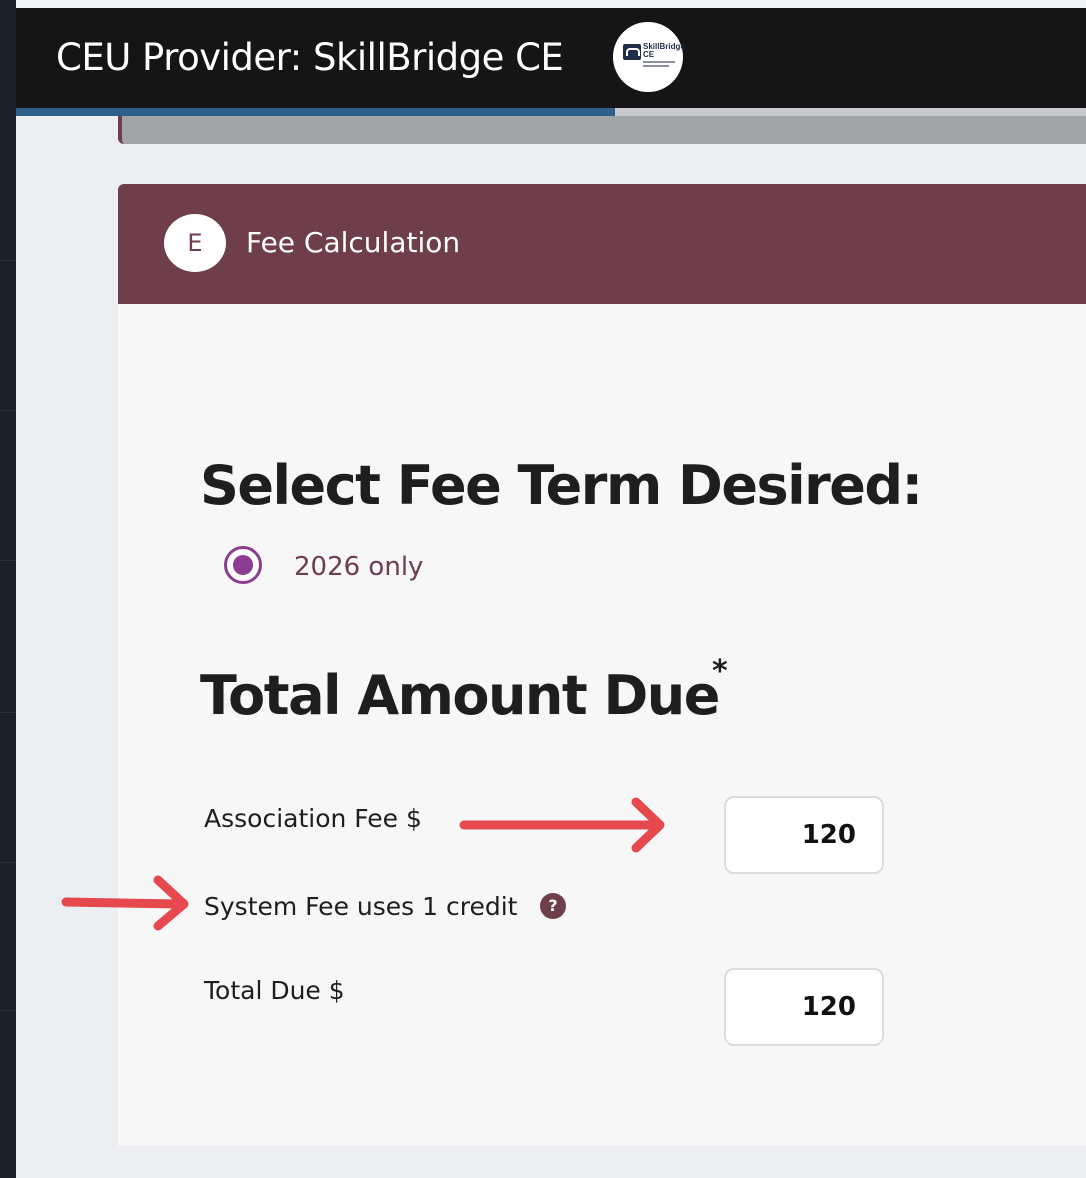  What do you see at coordinates (310, 57) in the screenshot?
I see `page-title: CEU Provider: SkillBridge CE` at bounding box center [310, 57].